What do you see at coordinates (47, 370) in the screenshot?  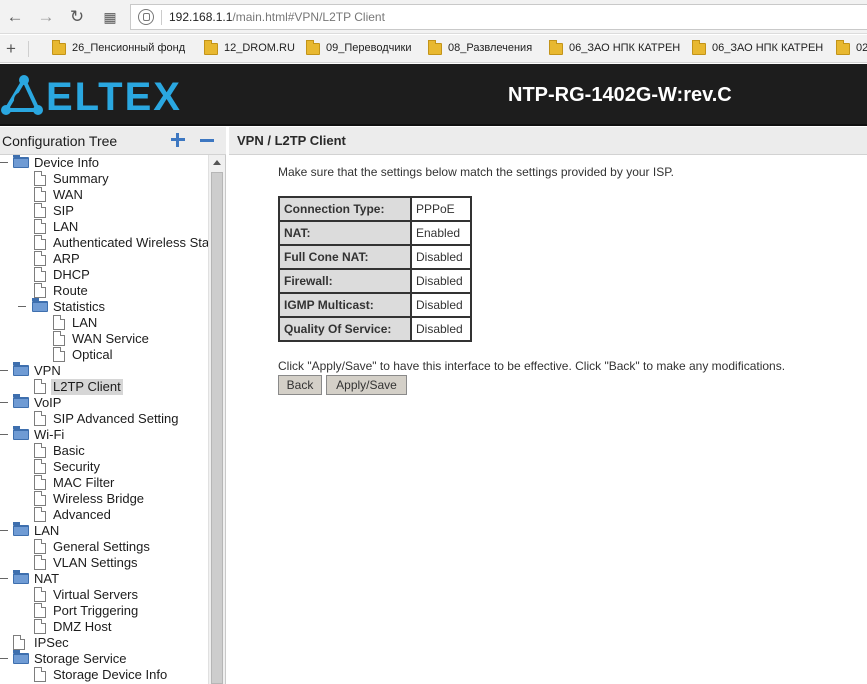 I see `tree-label: VPN` at bounding box center [47, 370].